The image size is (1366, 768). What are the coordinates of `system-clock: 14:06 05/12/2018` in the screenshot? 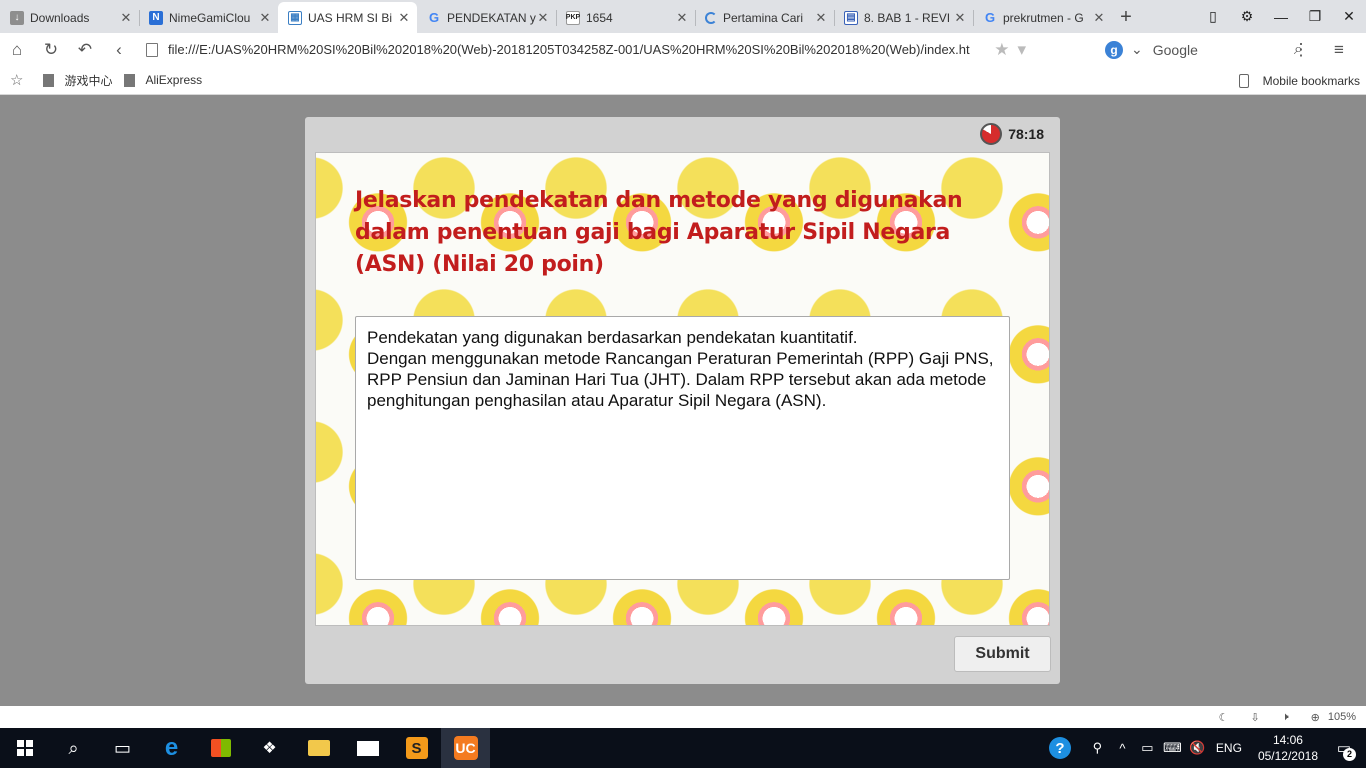 It's located at (1288, 748).